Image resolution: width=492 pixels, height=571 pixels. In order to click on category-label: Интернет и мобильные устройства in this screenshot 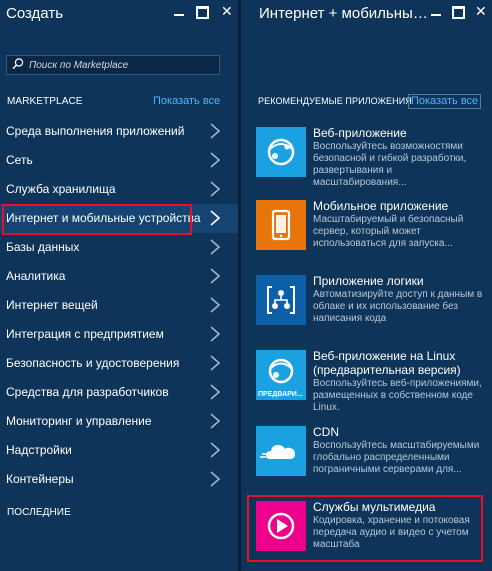, I will do `click(103, 218)`.